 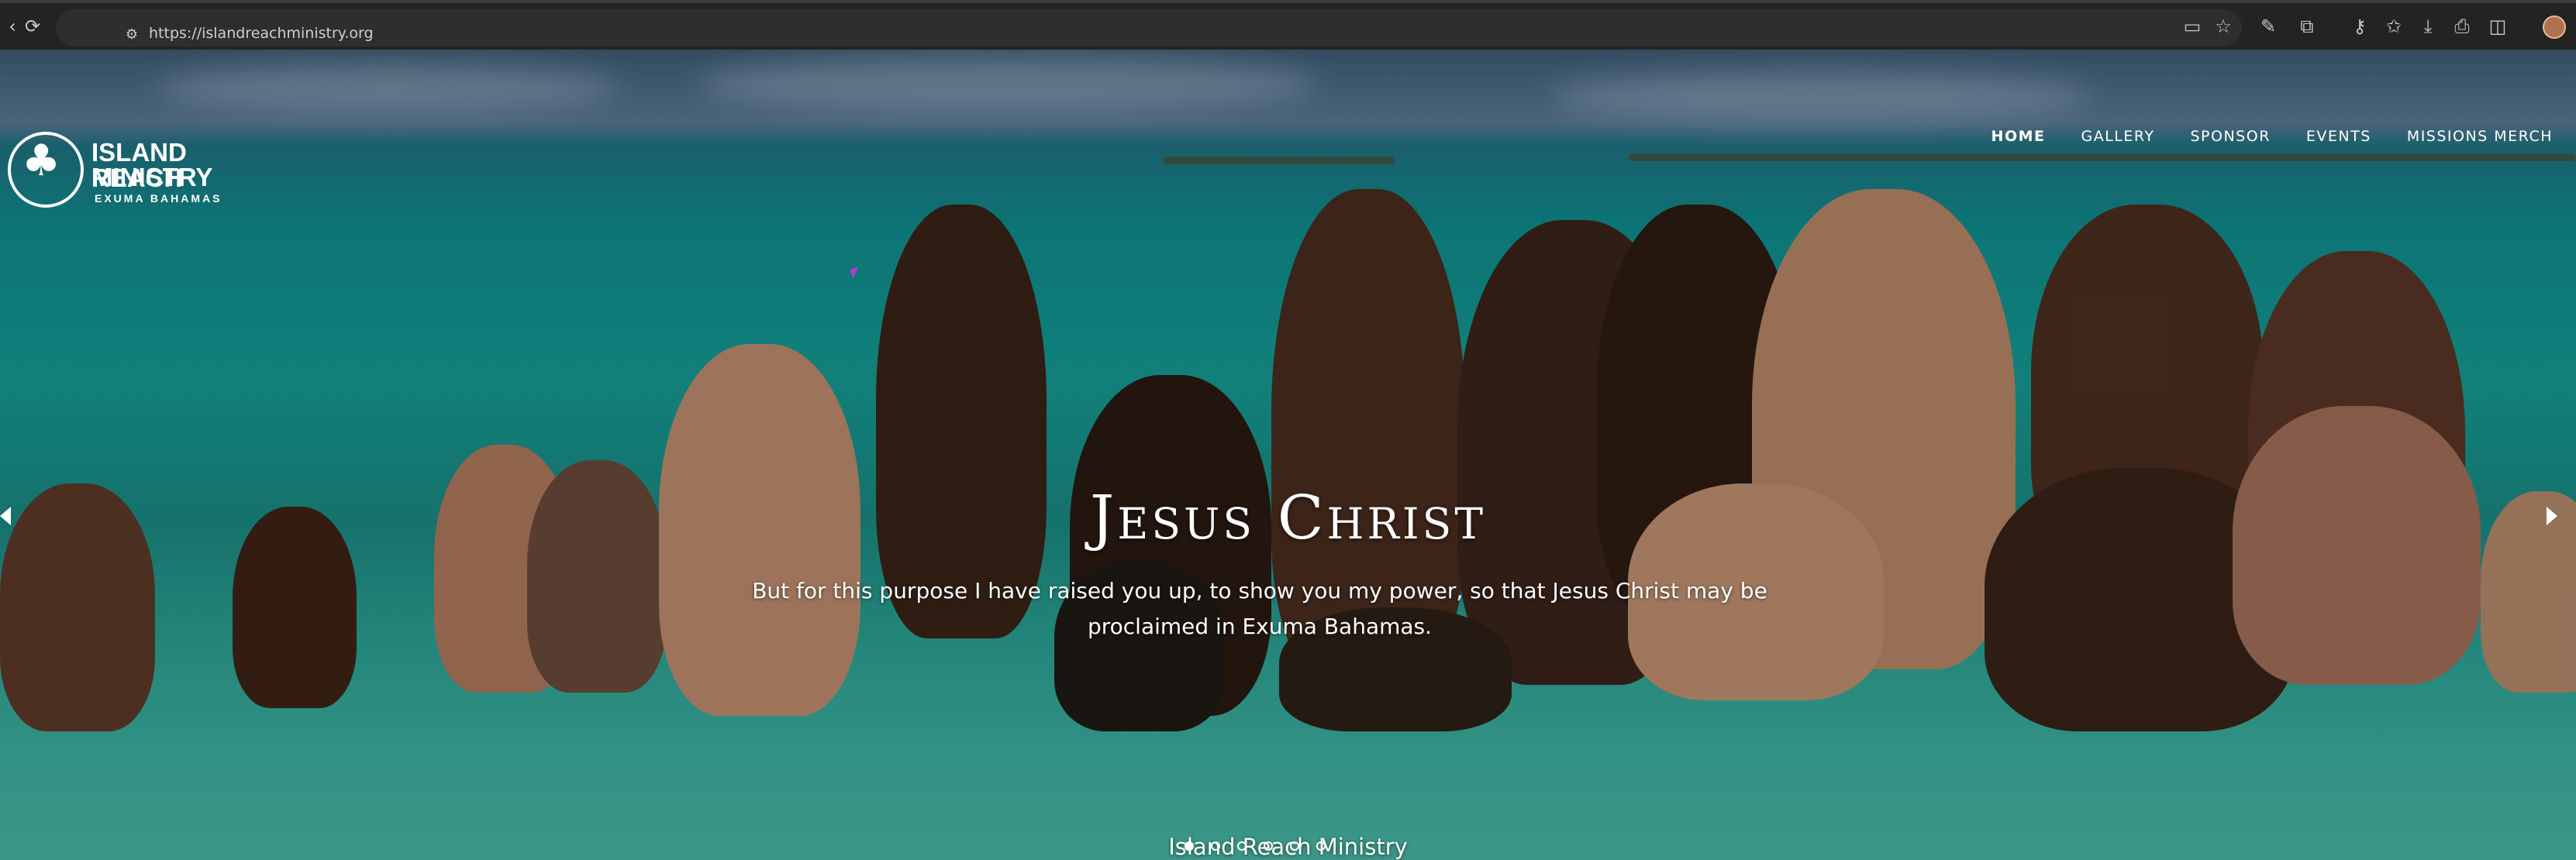 I want to click on profile-avatar, so click(x=2554, y=27).